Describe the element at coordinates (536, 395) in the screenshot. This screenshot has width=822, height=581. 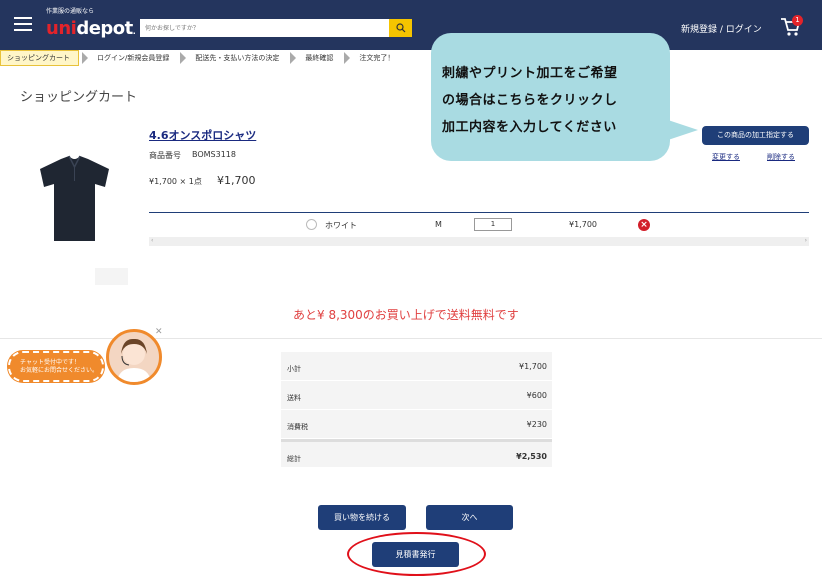
I see `shipping-value: ¥600` at that location.